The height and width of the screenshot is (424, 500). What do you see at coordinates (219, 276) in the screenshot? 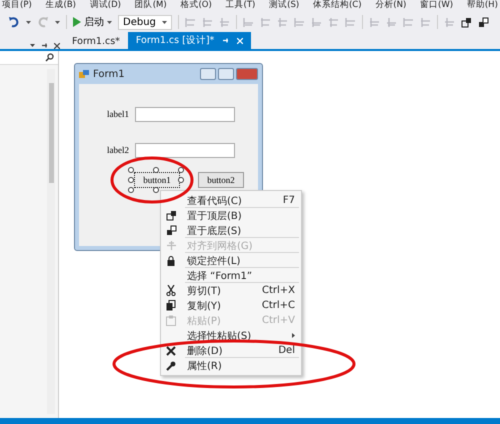
I see `menu-label: 选择 “Form1”` at bounding box center [219, 276].